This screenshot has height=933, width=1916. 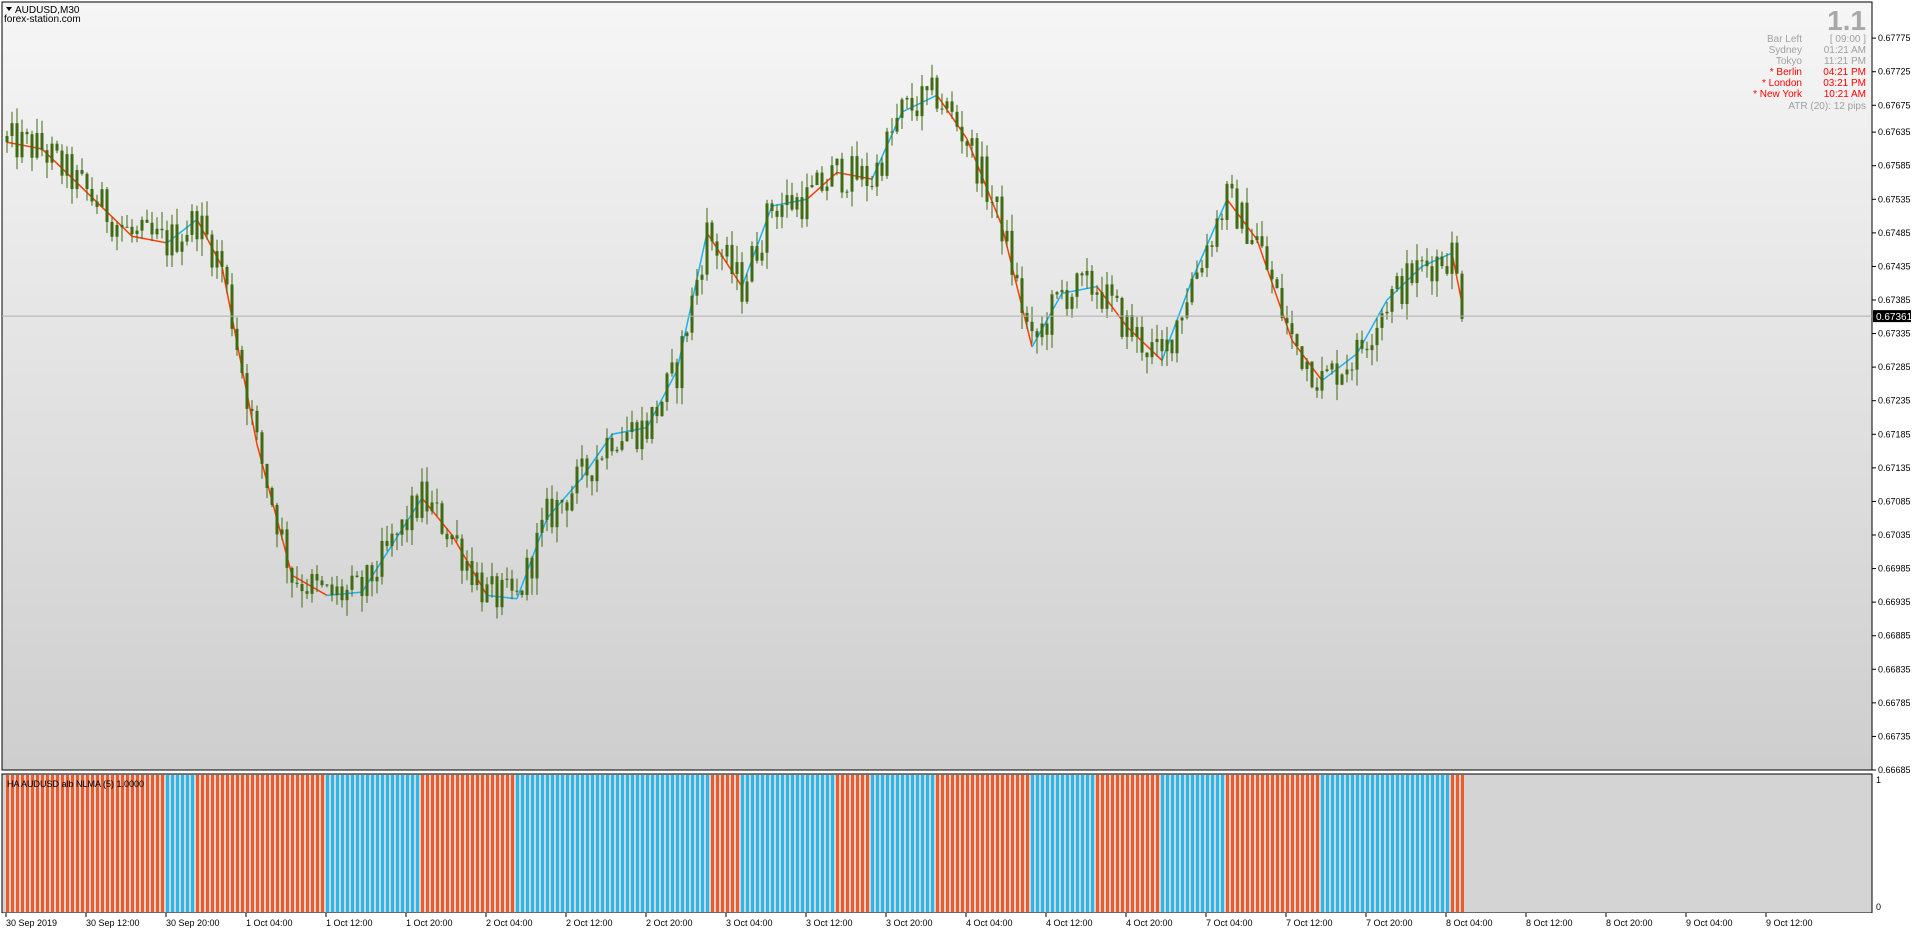 I want to click on info-row-label: Sydney, so click(x=1785, y=50).